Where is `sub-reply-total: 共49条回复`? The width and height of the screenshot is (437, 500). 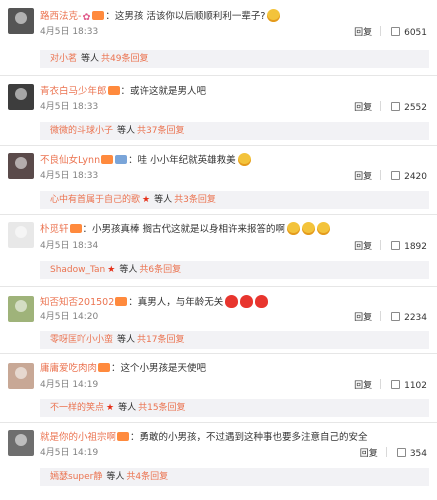 sub-reply-total: 共49条回复 is located at coordinates (124, 59).